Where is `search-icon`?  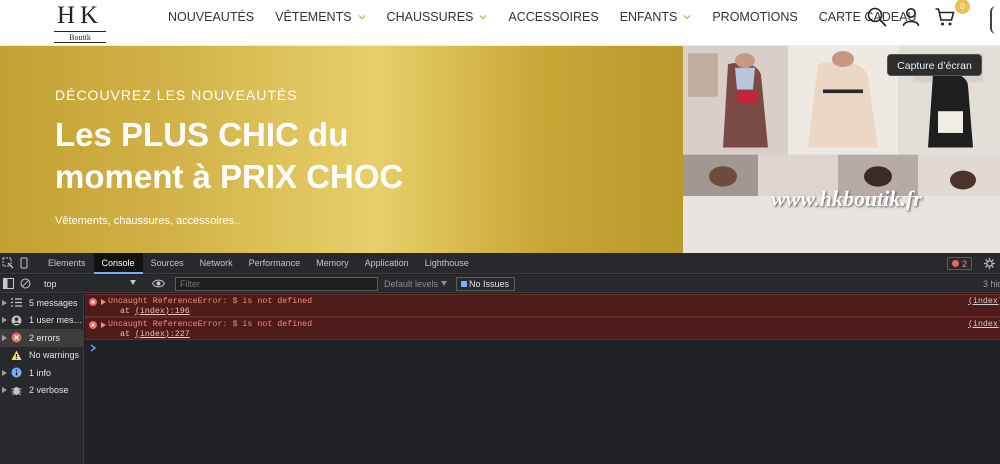 search-icon is located at coordinates (877, 17).